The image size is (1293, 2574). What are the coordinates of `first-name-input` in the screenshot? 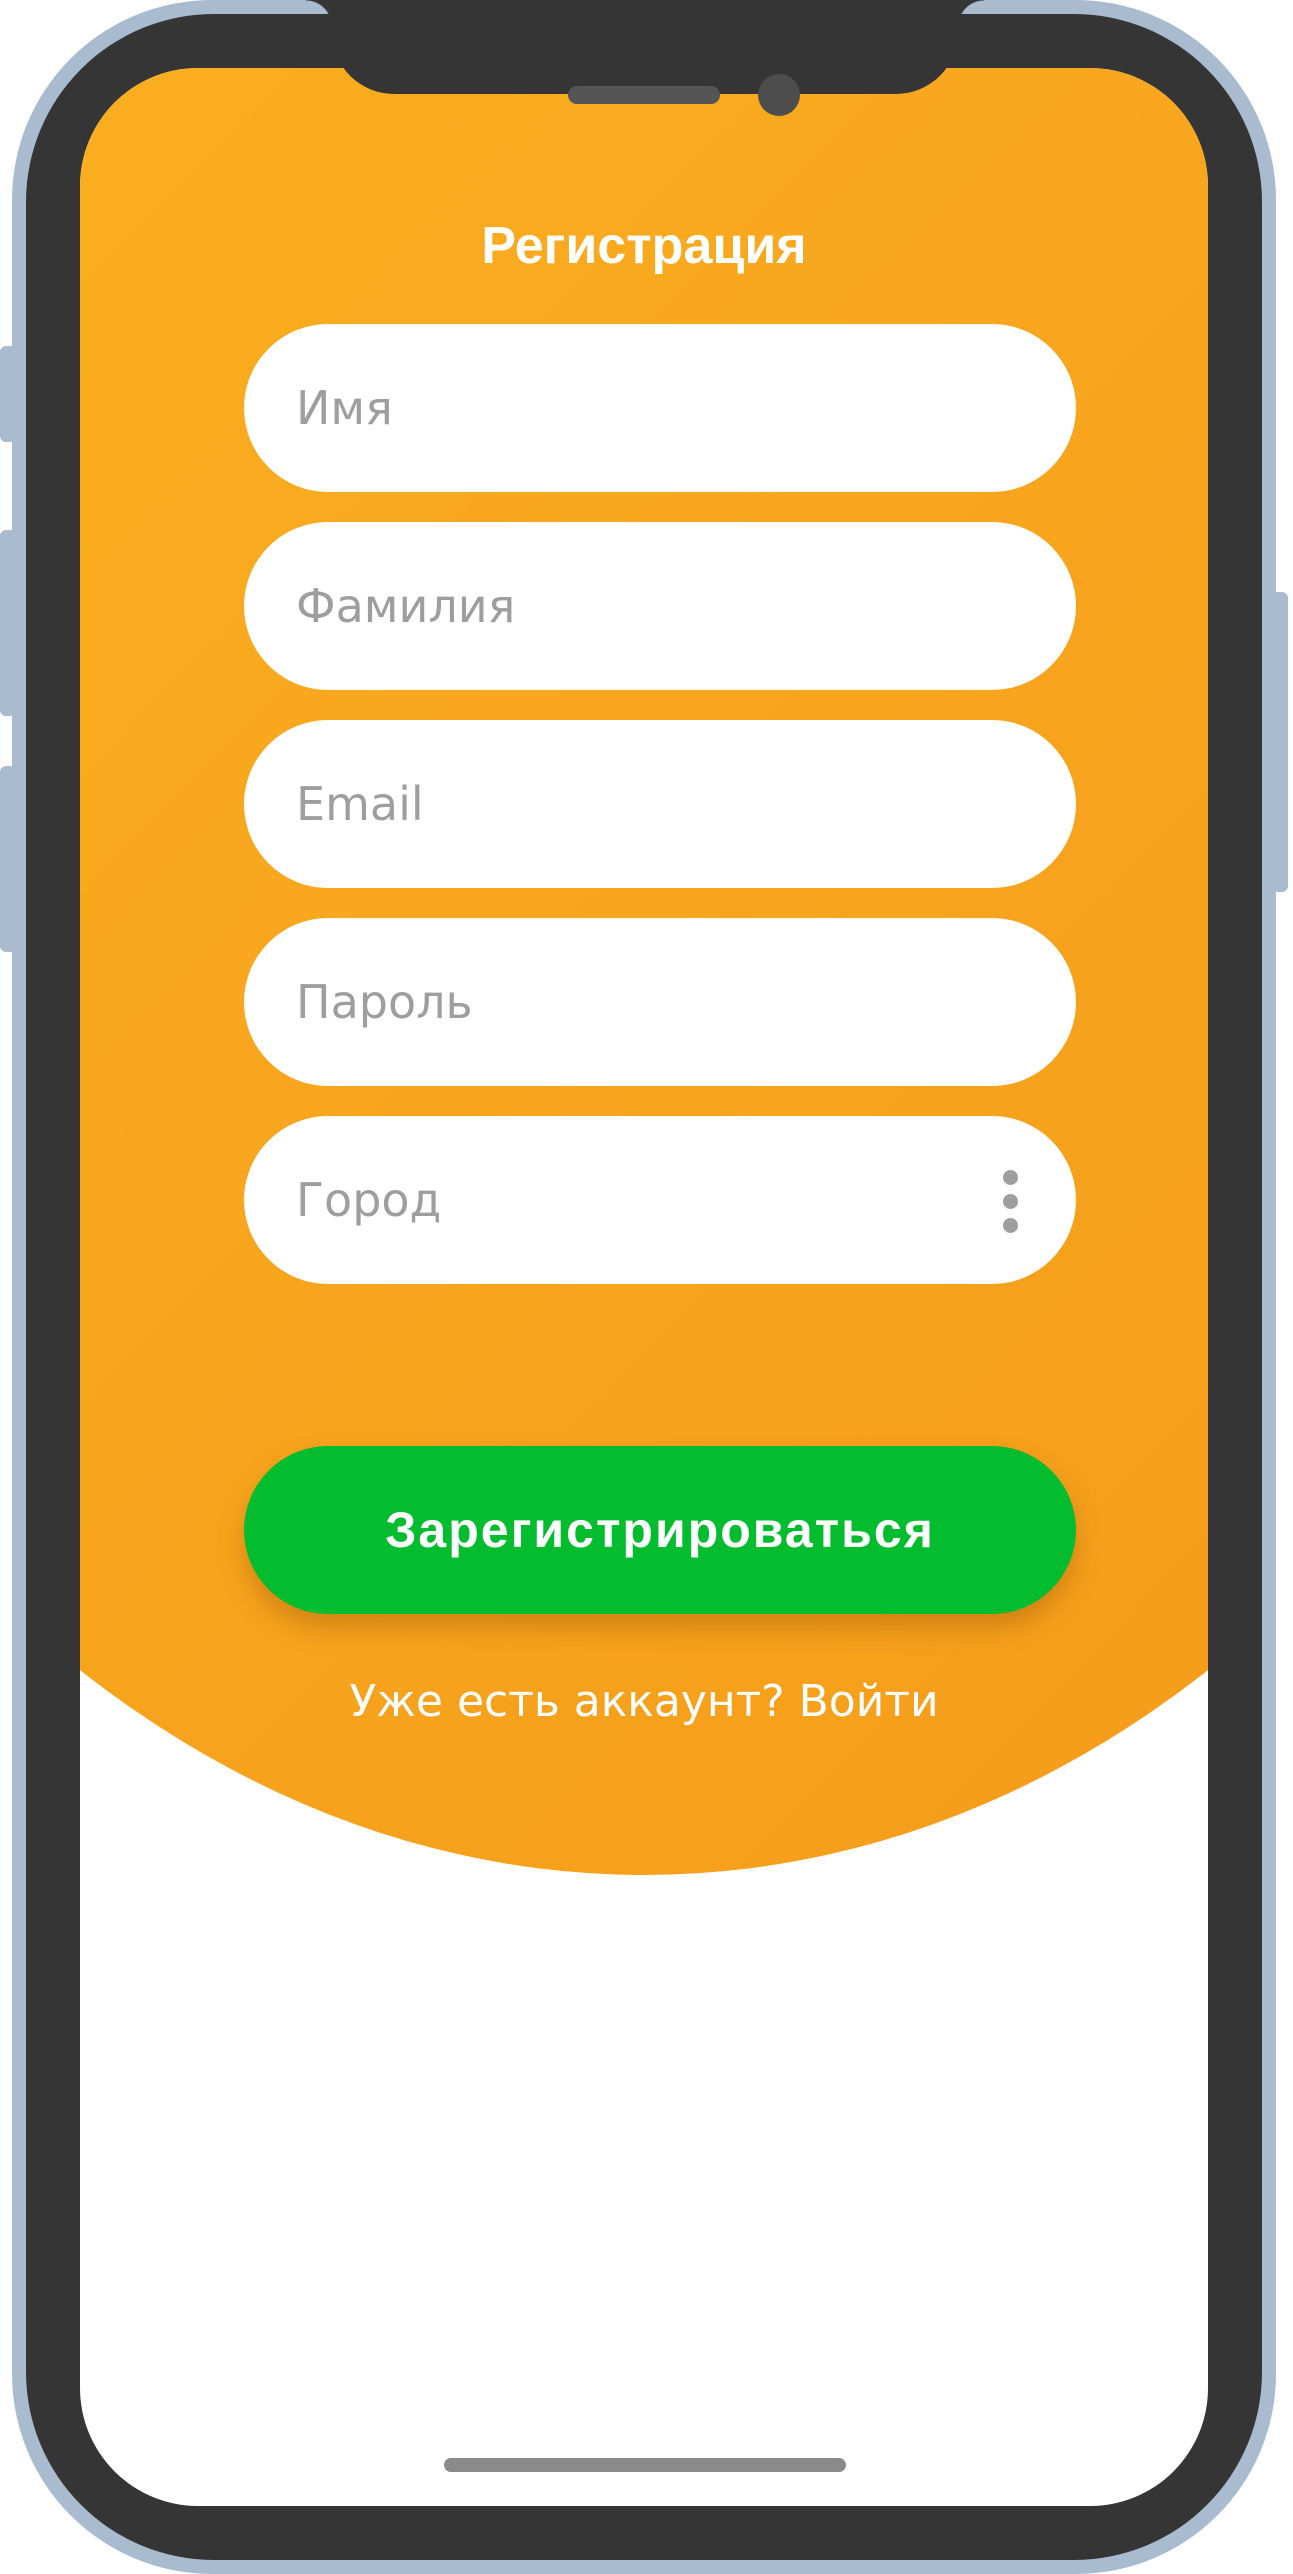 It's located at (636, 408).